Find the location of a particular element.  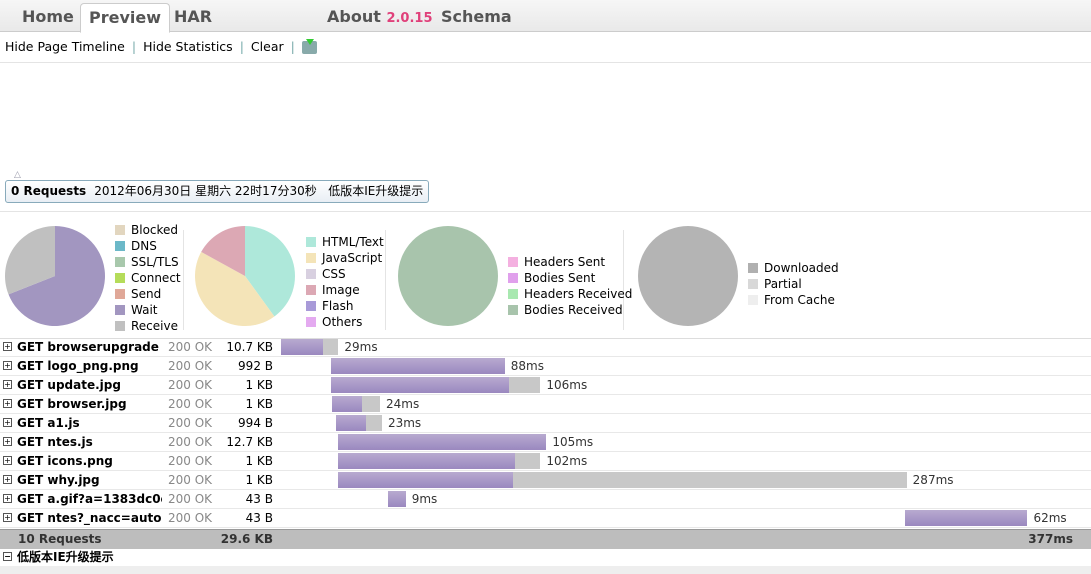

legend-item: DNS is located at coordinates (148, 246).